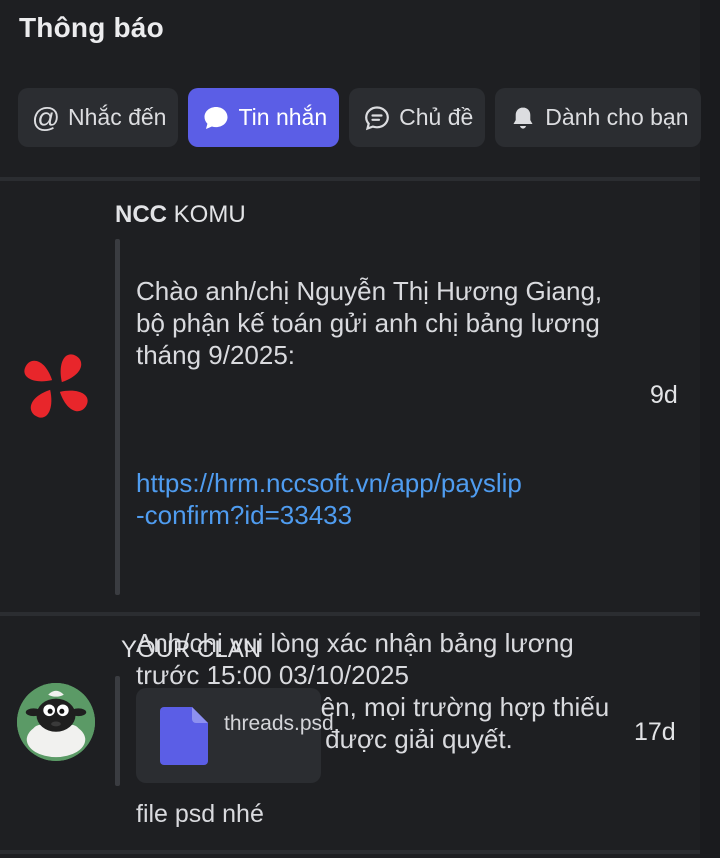  What do you see at coordinates (56, 722) in the screenshot?
I see `sheep-avatar-icon` at bounding box center [56, 722].